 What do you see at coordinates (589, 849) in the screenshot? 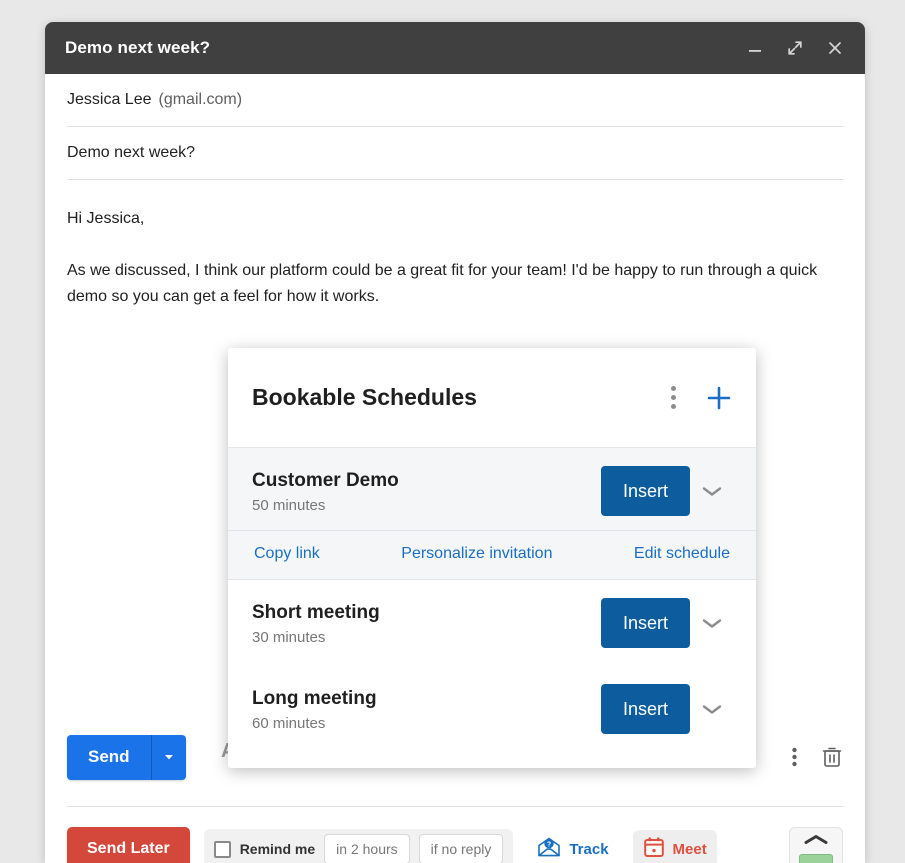
I see `track-label: Track` at bounding box center [589, 849].